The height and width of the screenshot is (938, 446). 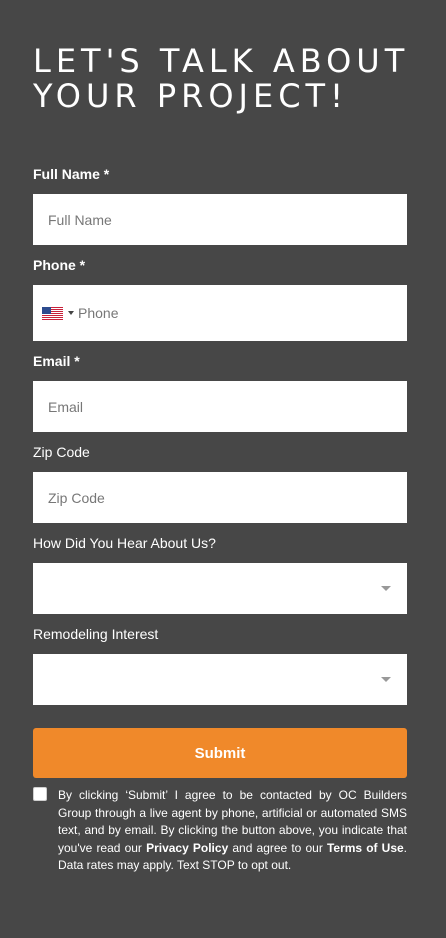 What do you see at coordinates (221, 61) in the screenshot?
I see `title-line-1: LET'S TALK ABOUT` at bounding box center [221, 61].